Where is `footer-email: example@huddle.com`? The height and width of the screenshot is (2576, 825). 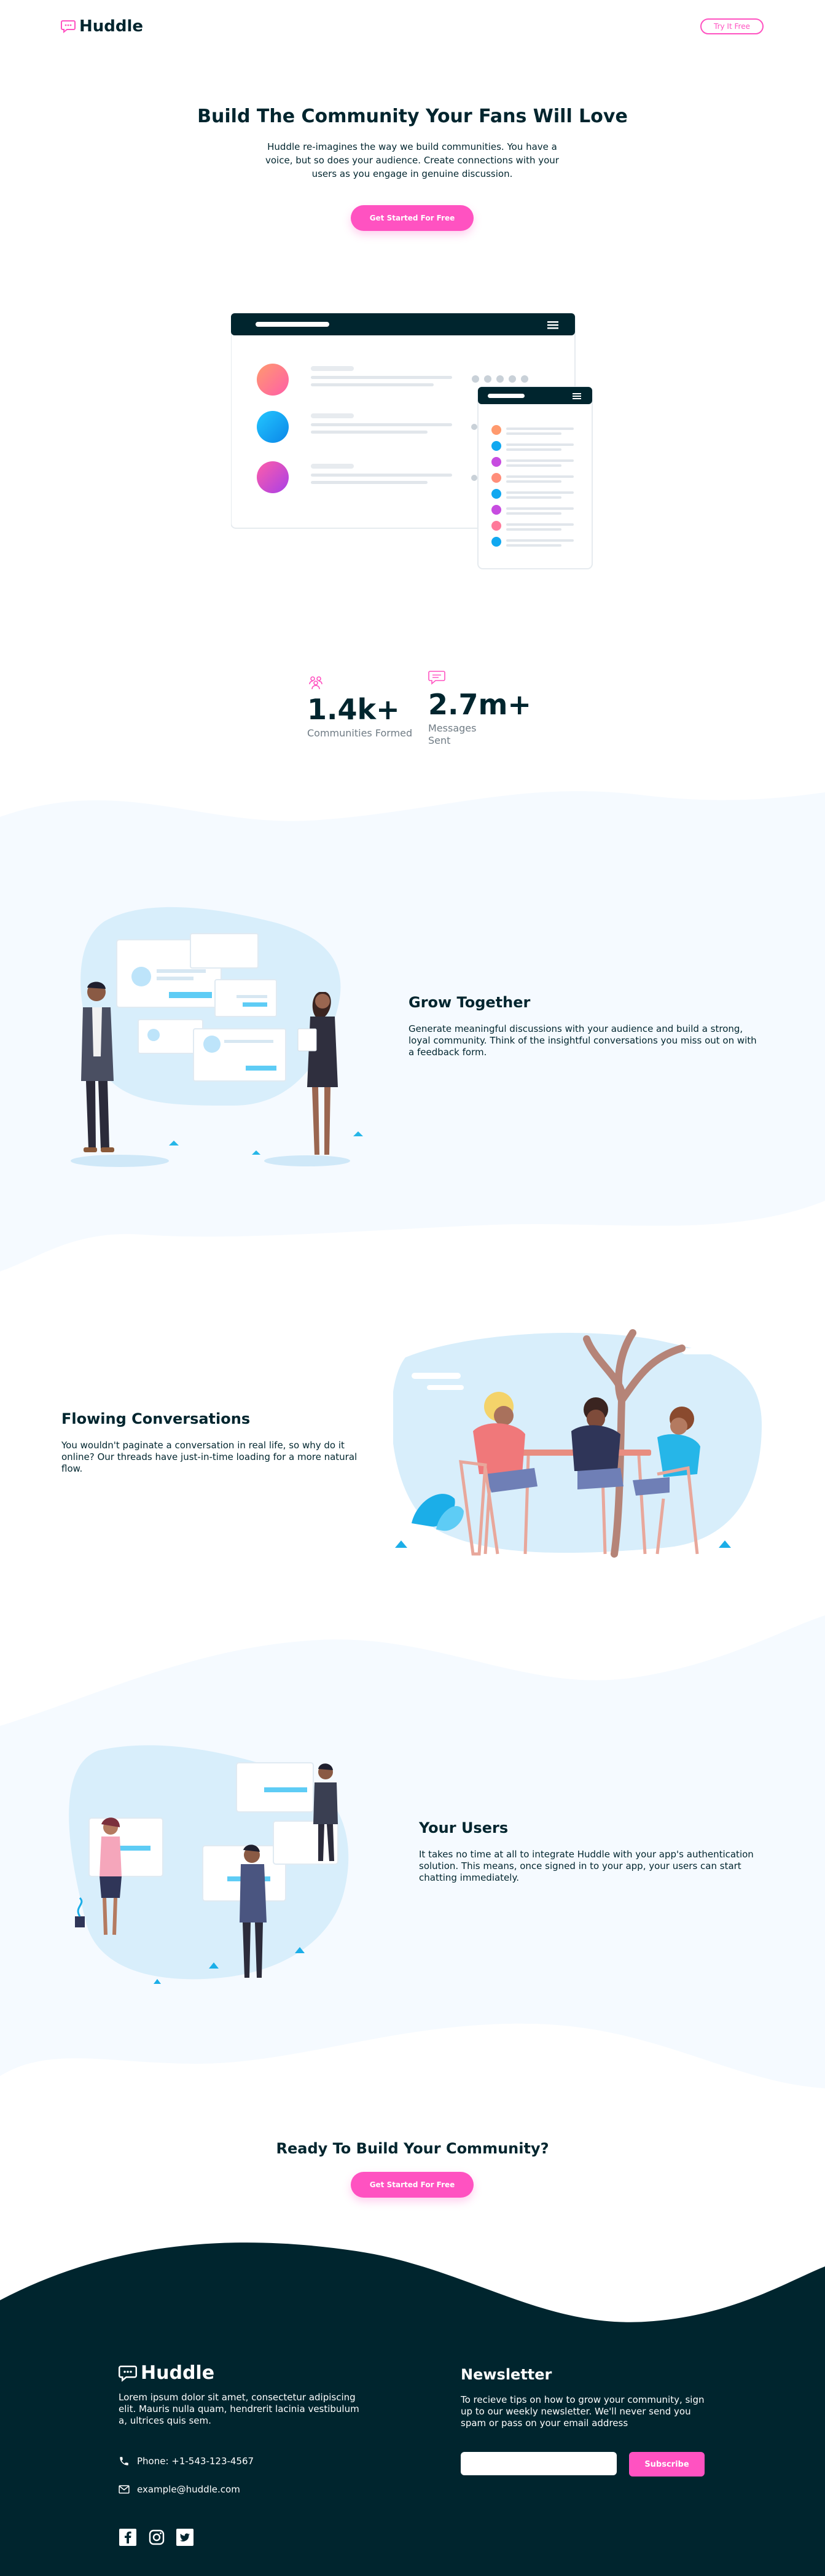
footer-email: example@huddle.com is located at coordinates (179, 2489).